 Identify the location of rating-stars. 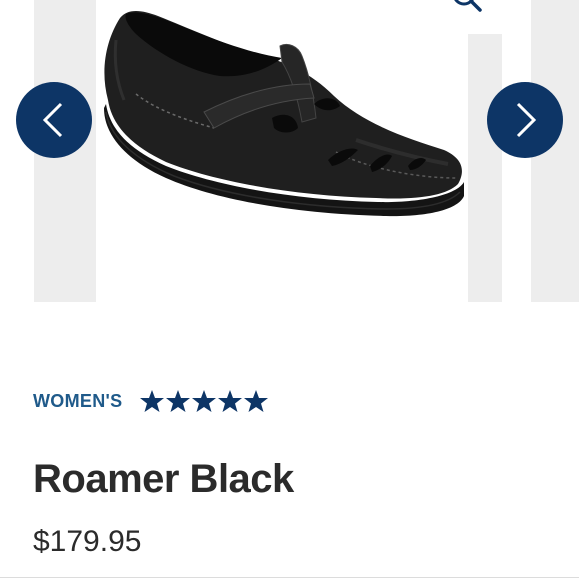
(205, 401).